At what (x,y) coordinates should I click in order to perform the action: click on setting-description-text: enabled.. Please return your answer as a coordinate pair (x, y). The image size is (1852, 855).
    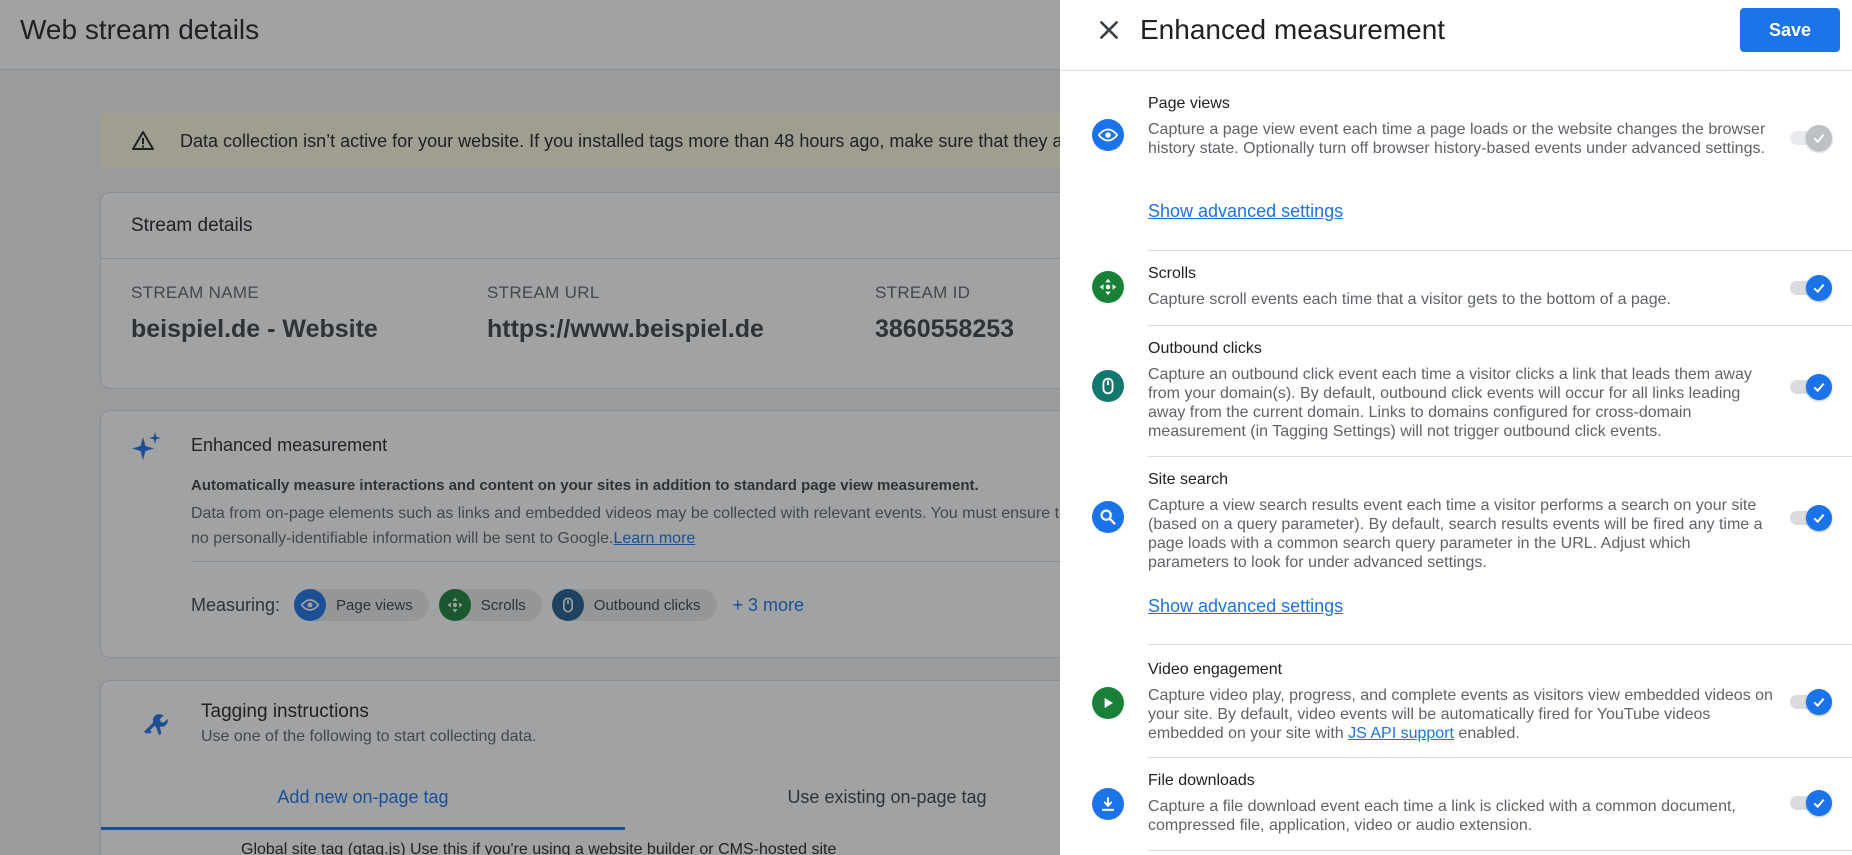
    Looking at the image, I should click on (1486, 733).